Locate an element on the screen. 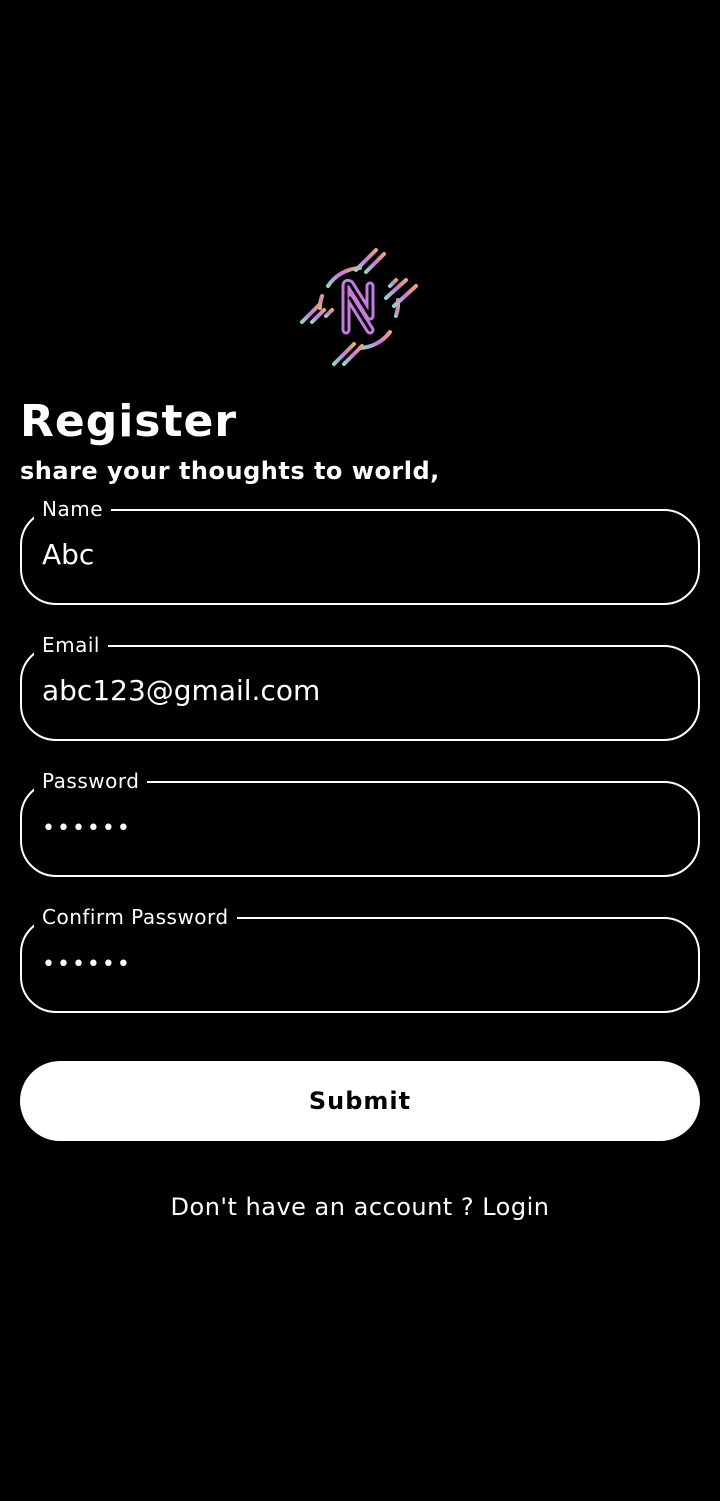  name-input: Abc is located at coordinates (360, 555).